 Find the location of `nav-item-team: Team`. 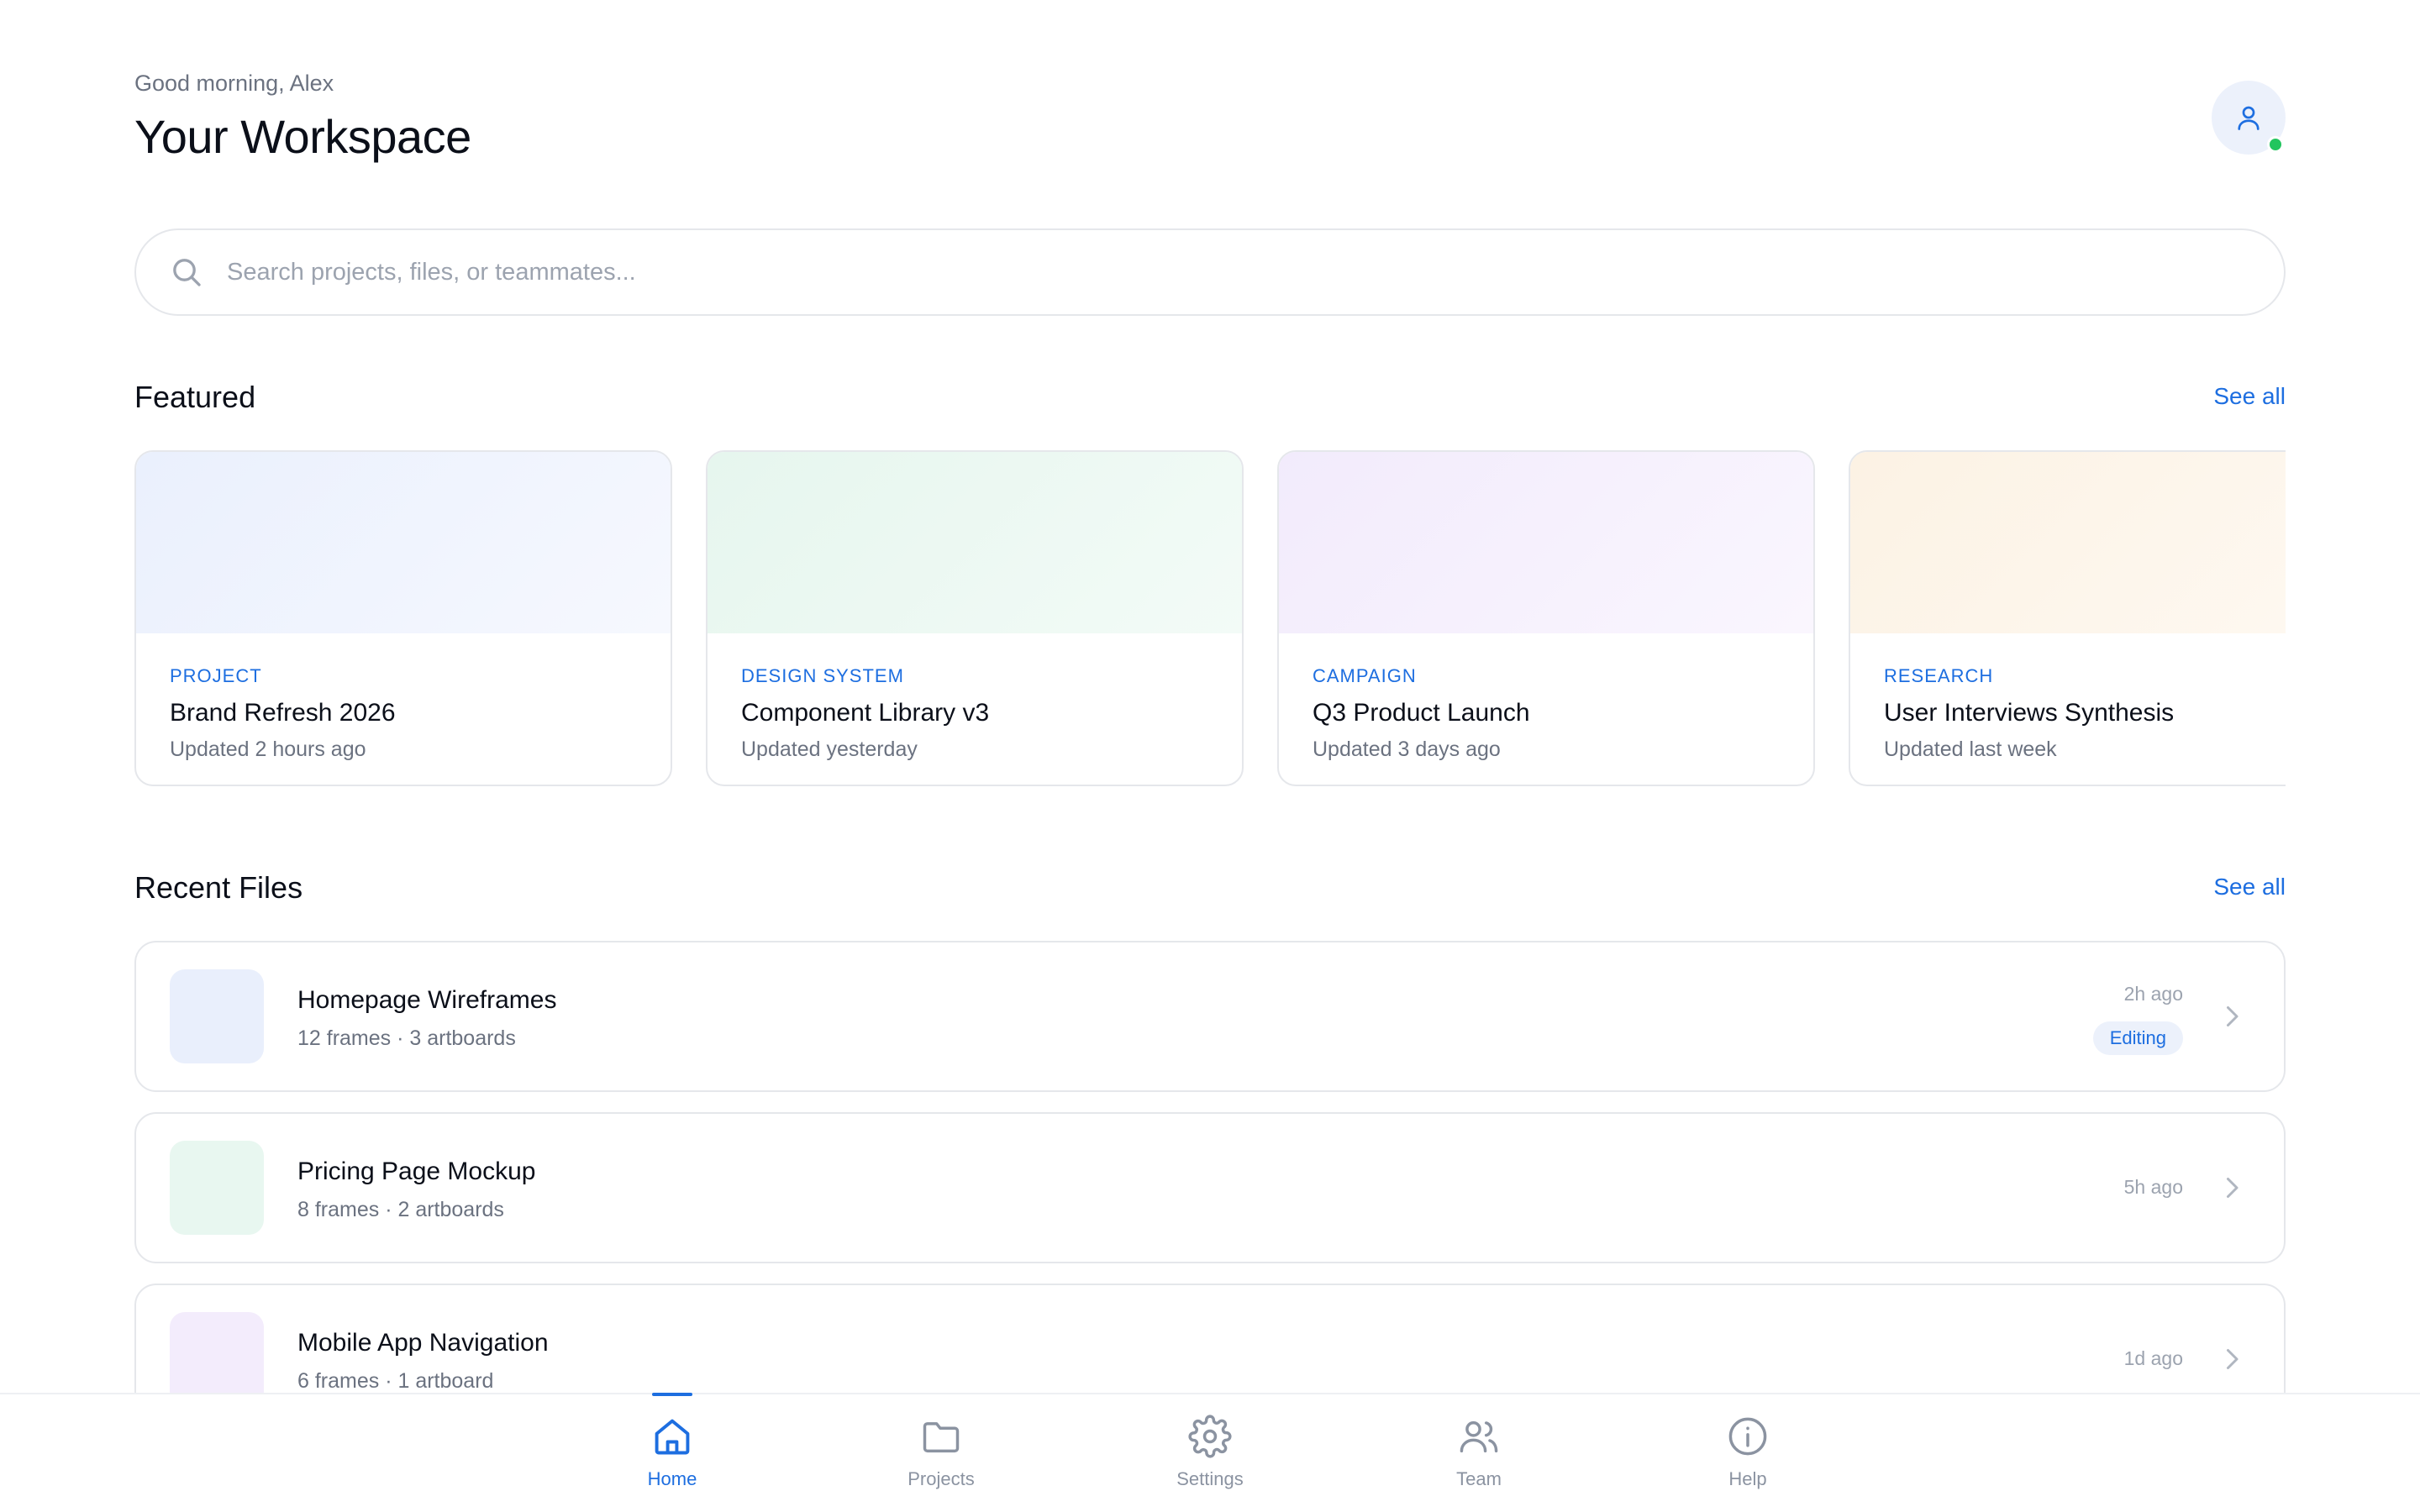

nav-item-team: Team is located at coordinates (1479, 1453).